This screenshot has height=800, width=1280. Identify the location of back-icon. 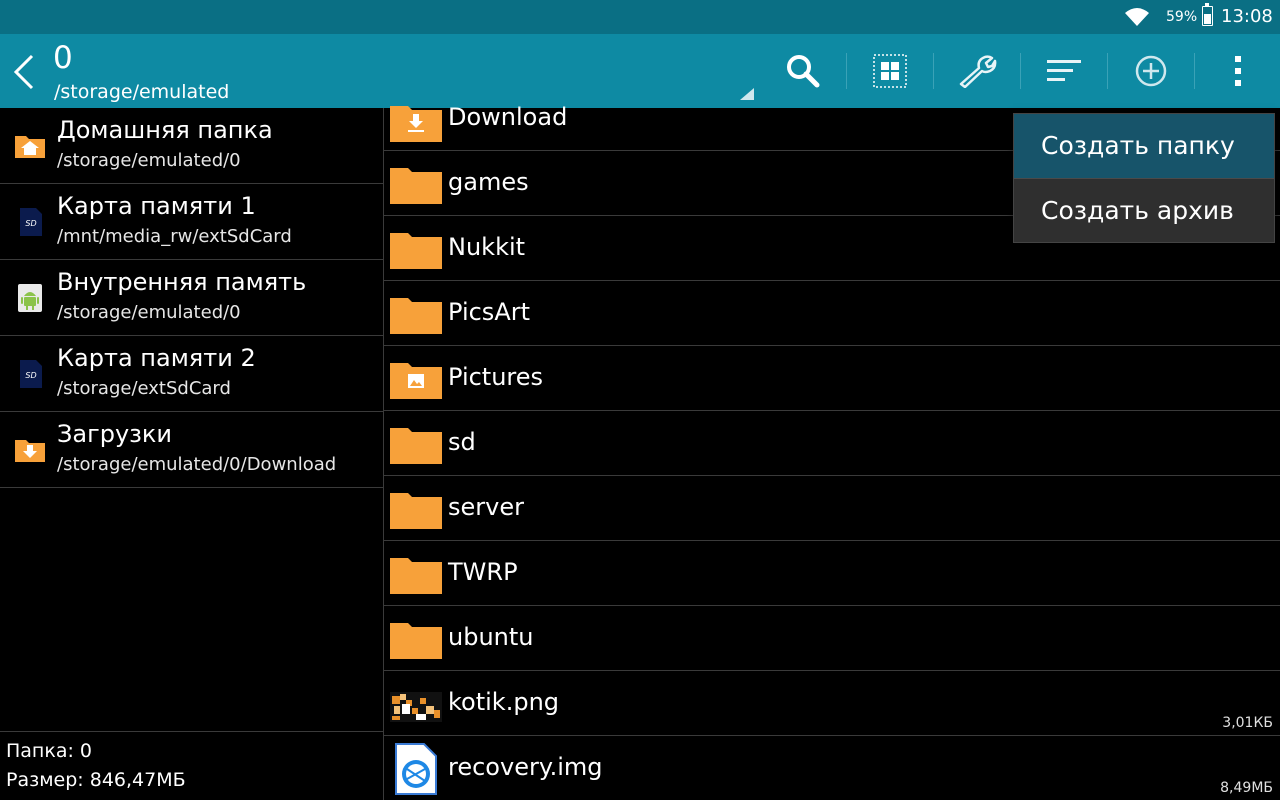
(25, 72).